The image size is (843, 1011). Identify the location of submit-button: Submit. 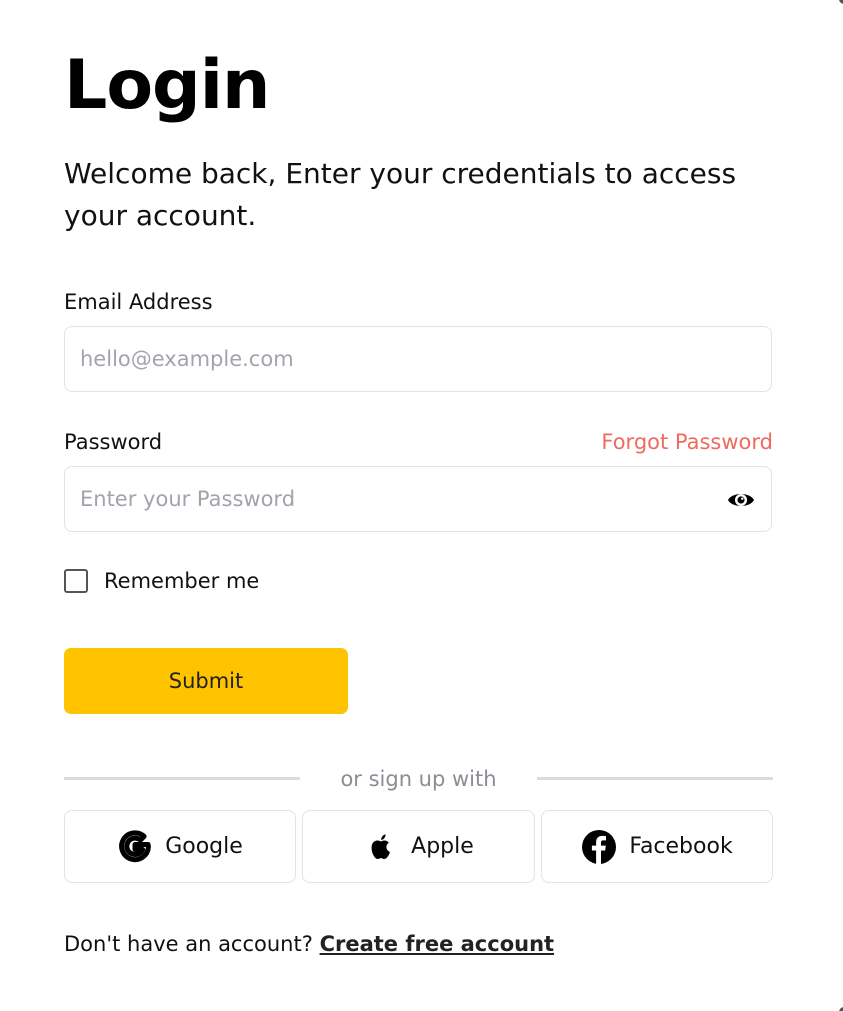
(206, 681).